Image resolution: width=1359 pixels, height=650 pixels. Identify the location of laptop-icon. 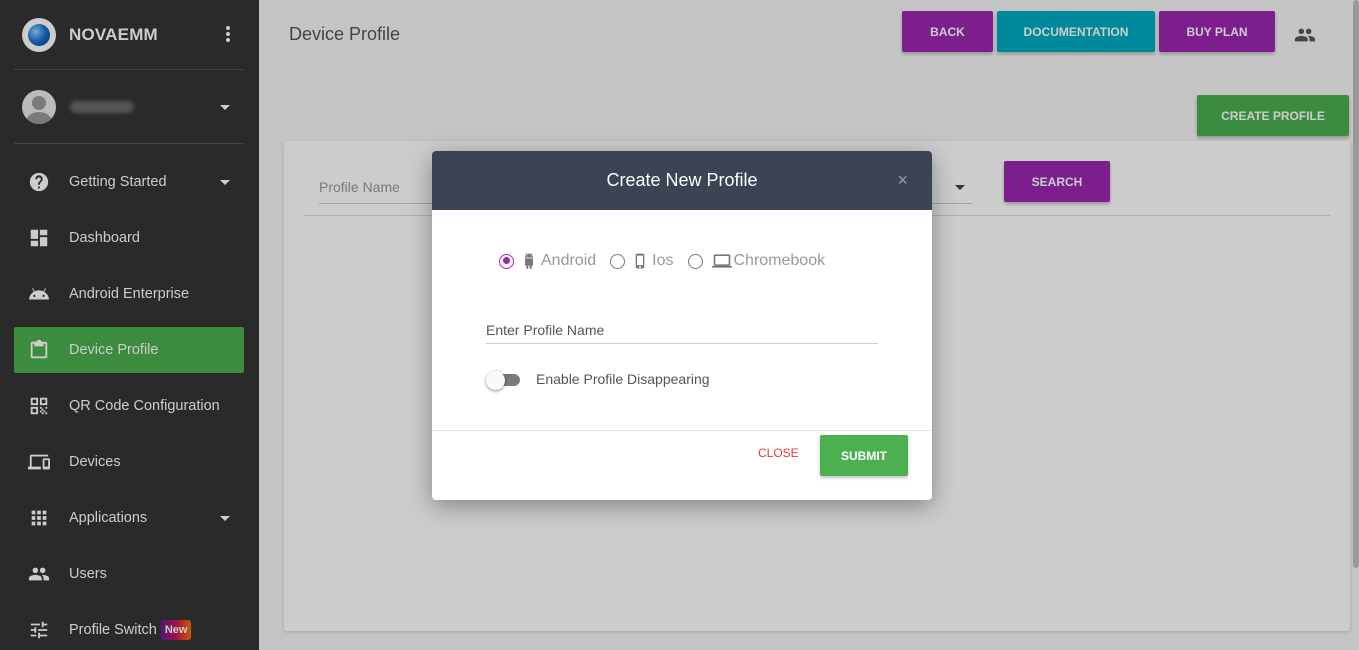
(722, 261).